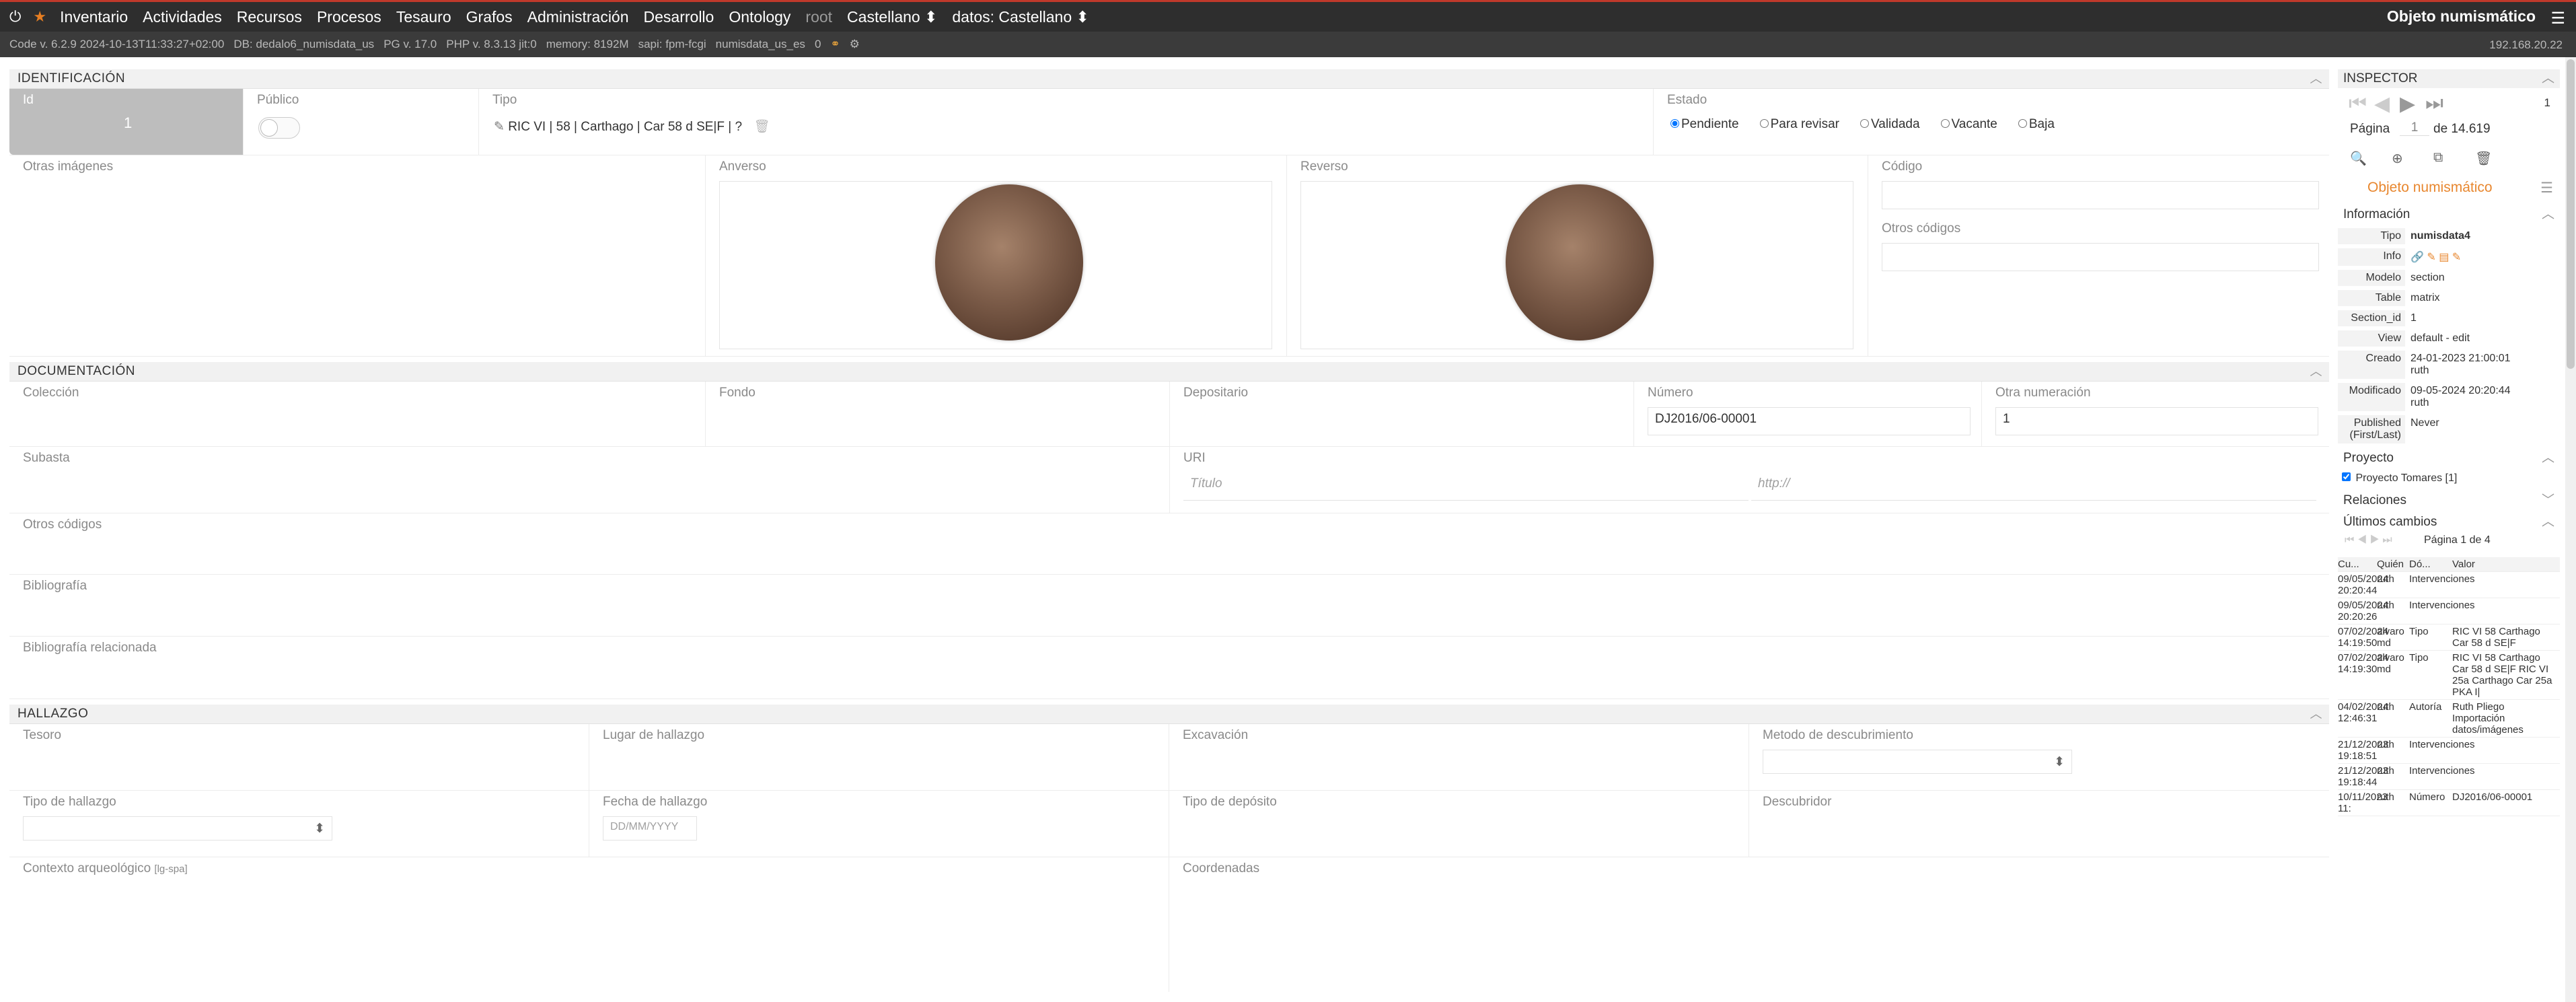  Describe the element at coordinates (1020, 17) in the screenshot. I see `data-lang-select: datos: Castellano ⬍` at that location.